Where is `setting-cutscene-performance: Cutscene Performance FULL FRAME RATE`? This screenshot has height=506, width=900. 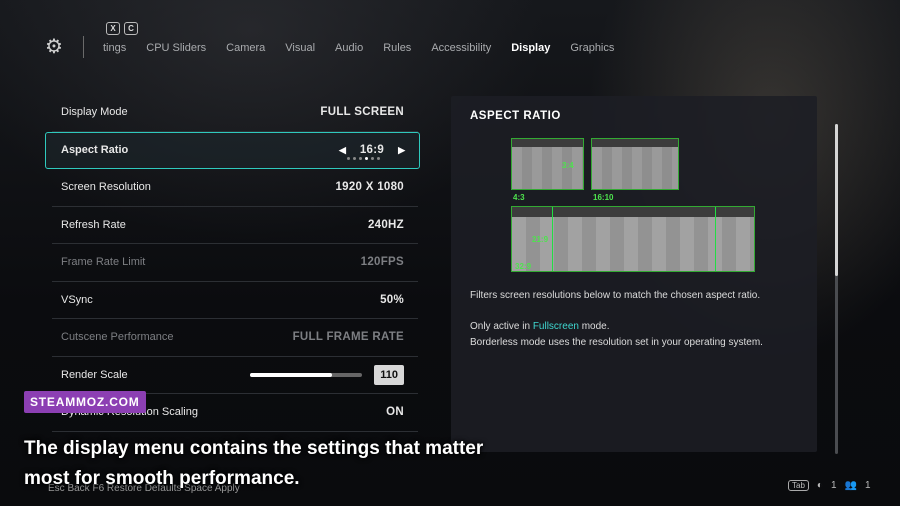 setting-cutscene-performance: Cutscene Performance FULL FRAME RATE is located at coordinates (235, 338).